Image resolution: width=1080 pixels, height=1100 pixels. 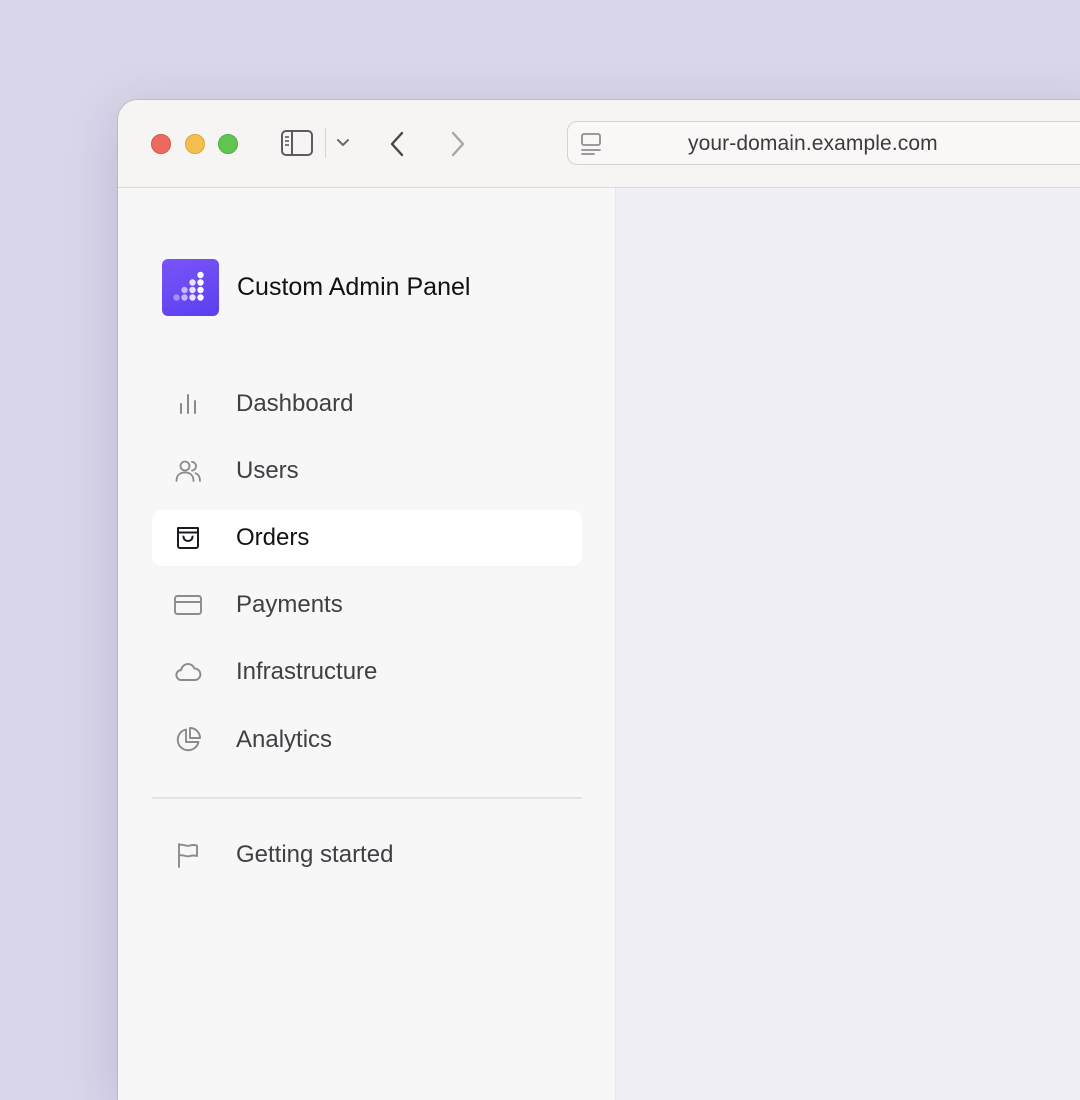 What do you see at coordinates (188, 605) in the screenshot?
I see `credit-card-icon` at bounding box center [188, 605].